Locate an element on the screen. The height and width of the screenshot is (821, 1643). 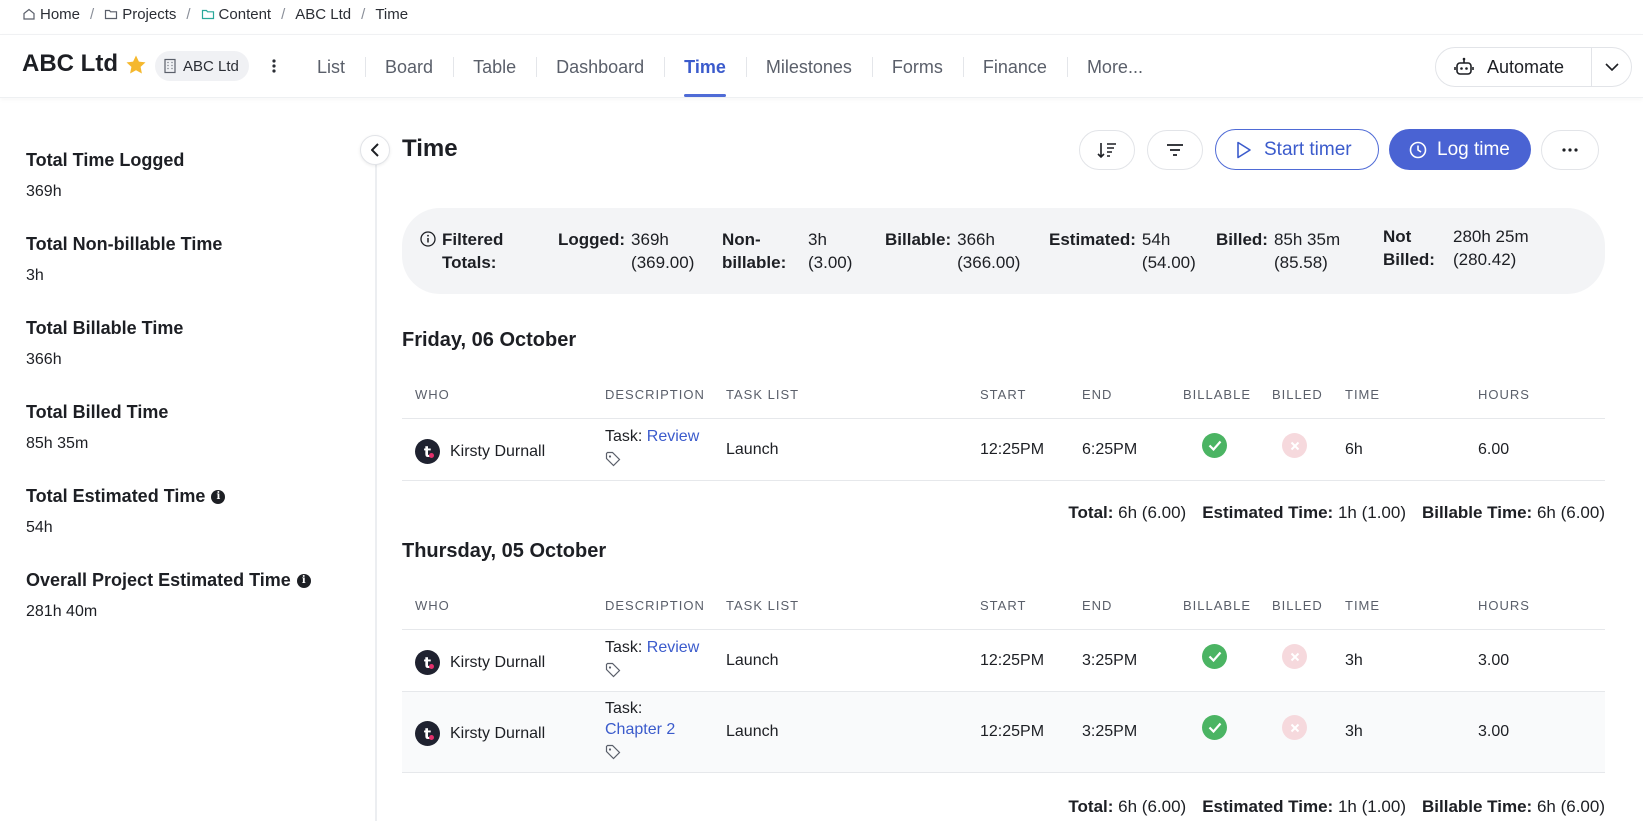
tab-time: Time is located at coordinates (705, 67).